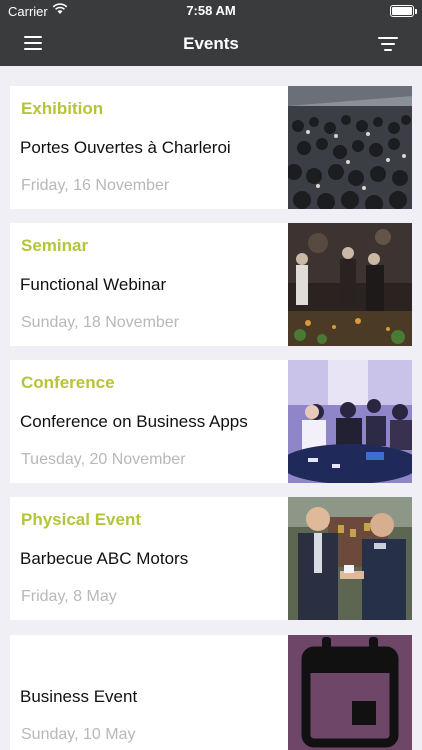 The image size is (422, 750). I want to click on status-bar: Carrier 7:58 AM, so click(211, 11).